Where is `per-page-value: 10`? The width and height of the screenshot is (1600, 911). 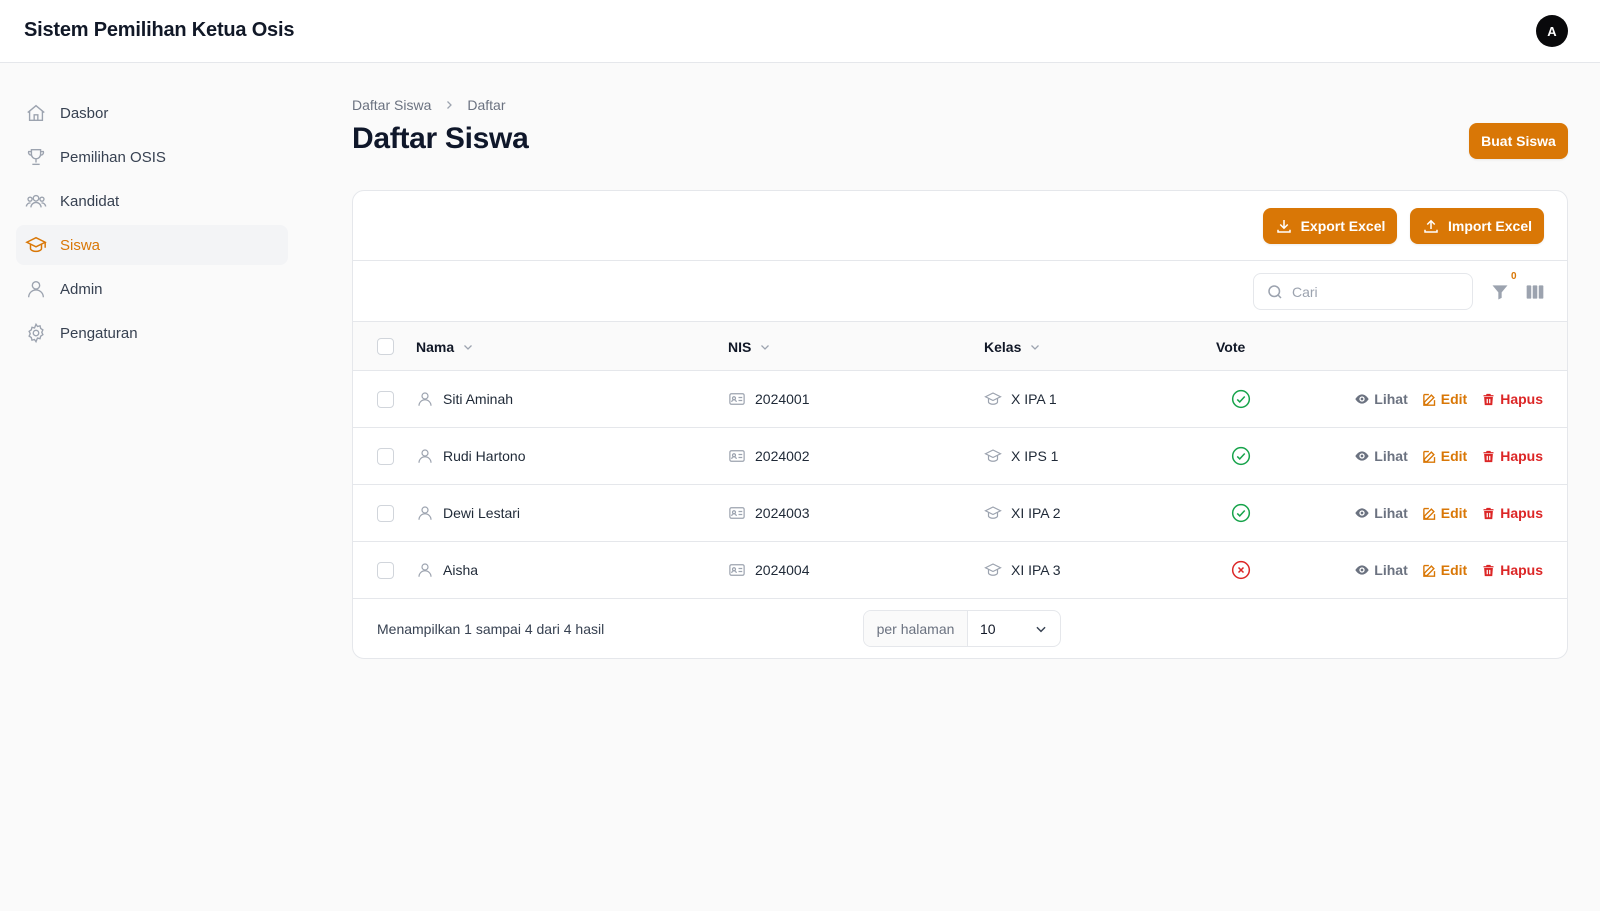 per-page-value: 10 is located at coordinates (988, 628).